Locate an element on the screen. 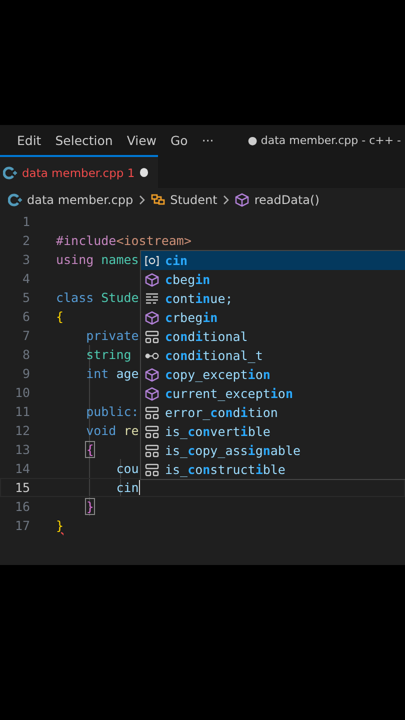 The image size is (405, 720). line-number: 10 is located at coordinates (22, 392).